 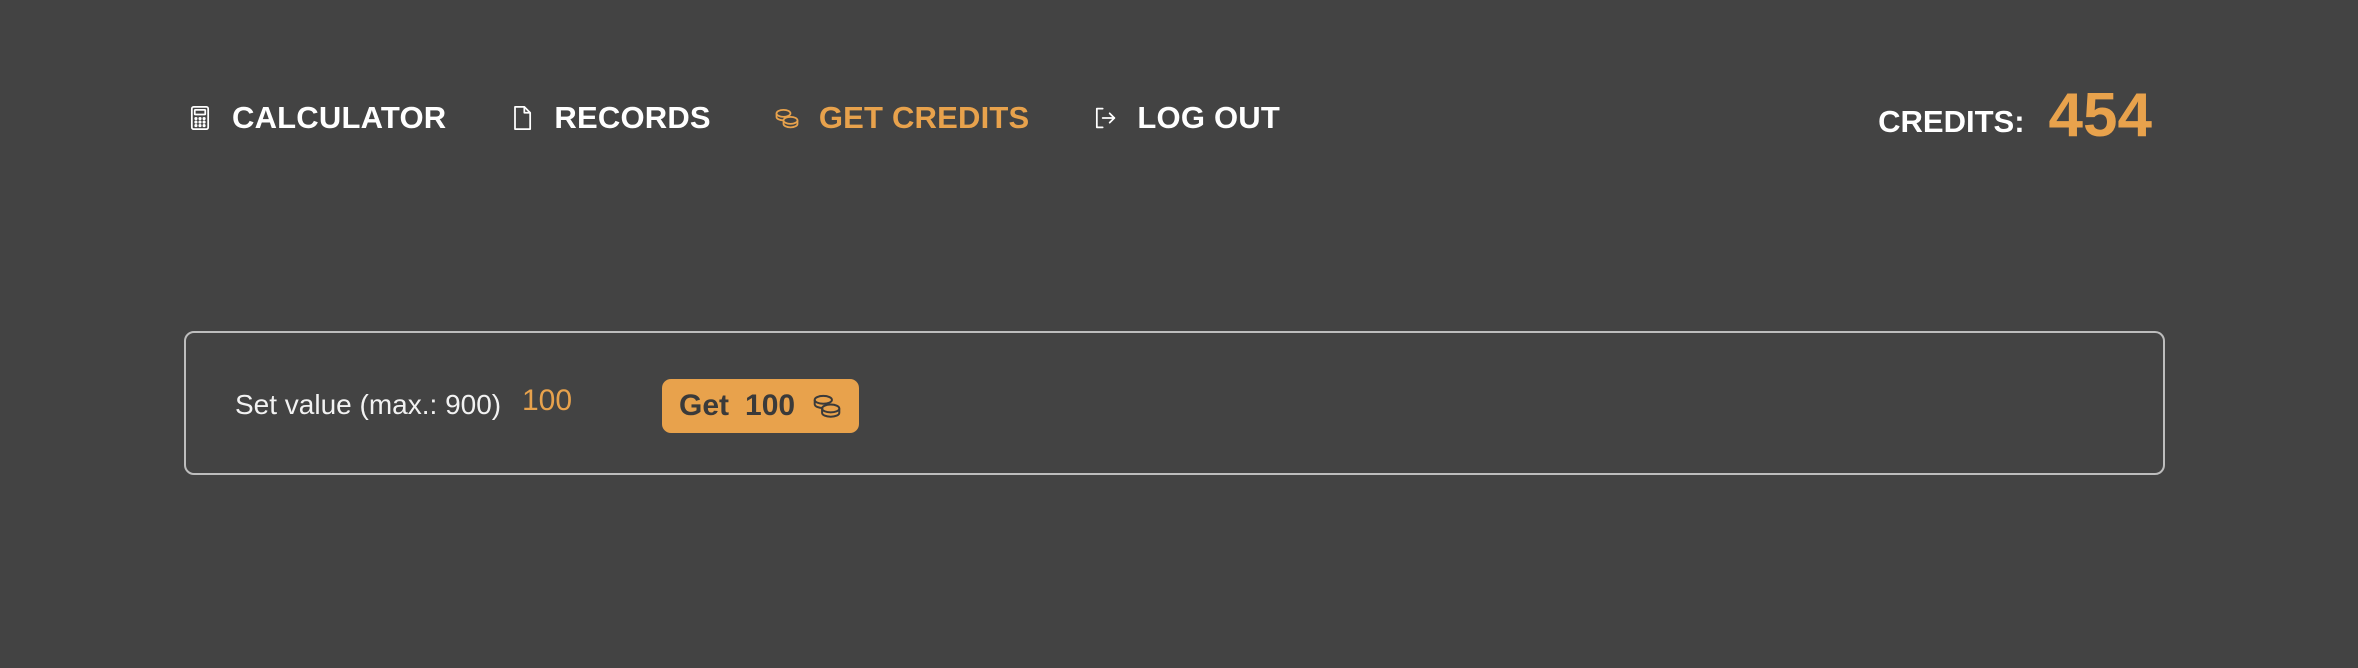 I want to click on credits-display: CREDITS: 454, so click(x=2015, y=115).